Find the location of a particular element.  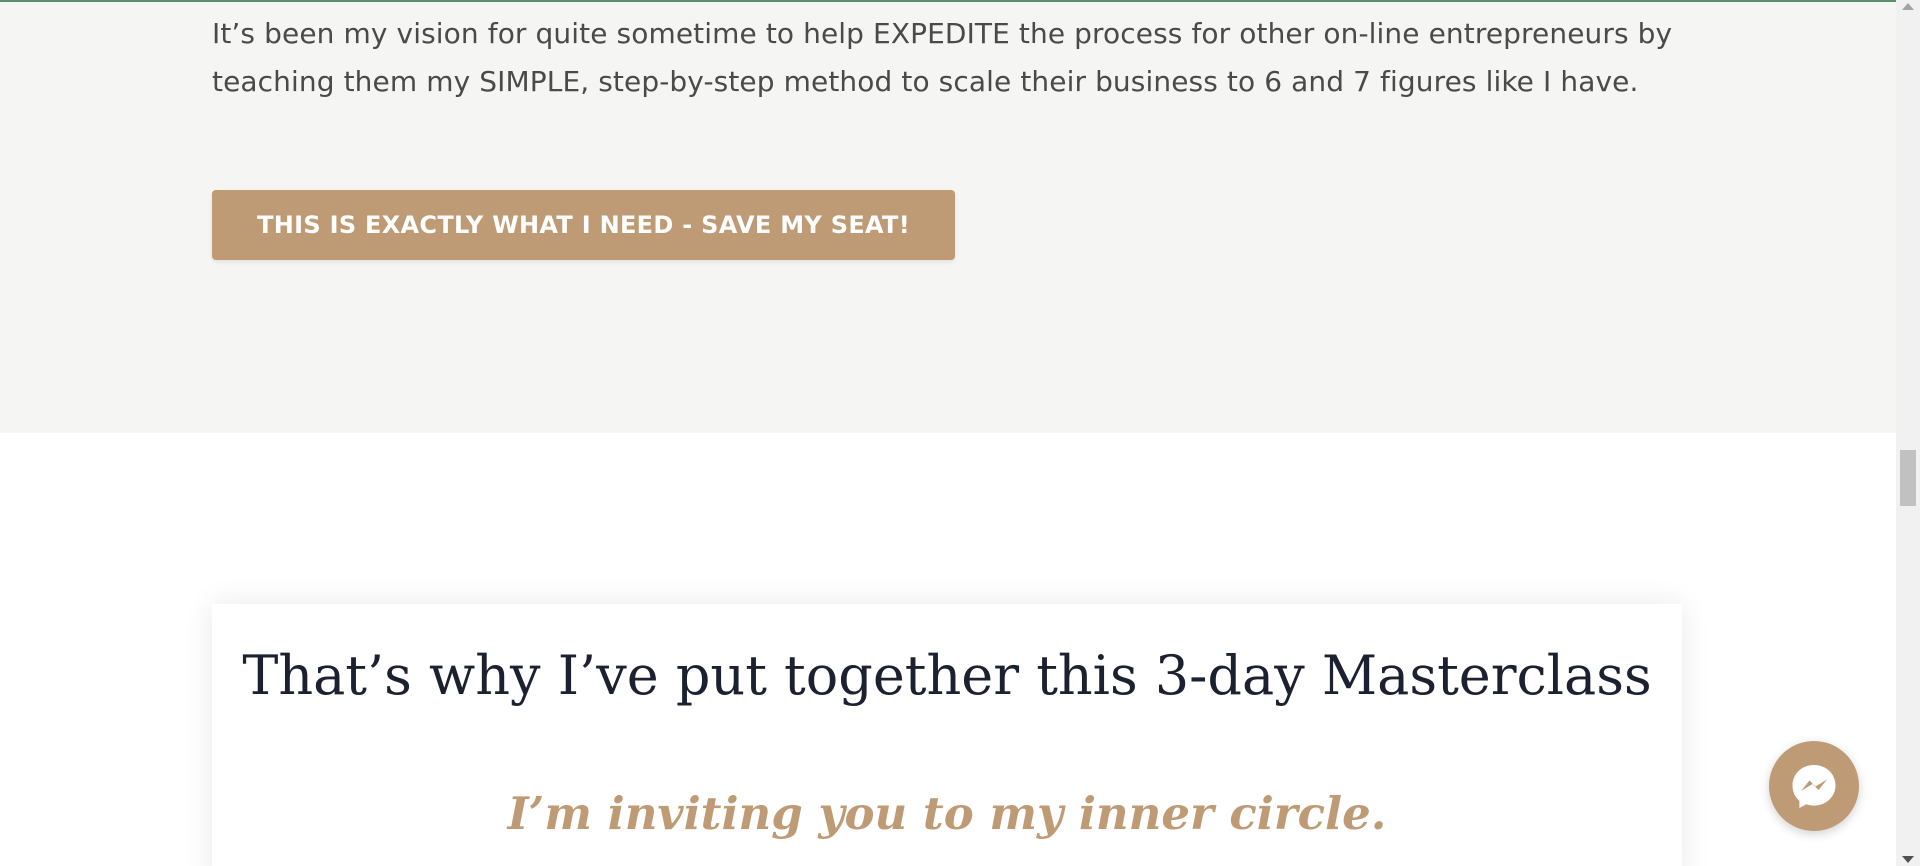

scroll-down-arrow-icon is located at coordinates (1908, 859).